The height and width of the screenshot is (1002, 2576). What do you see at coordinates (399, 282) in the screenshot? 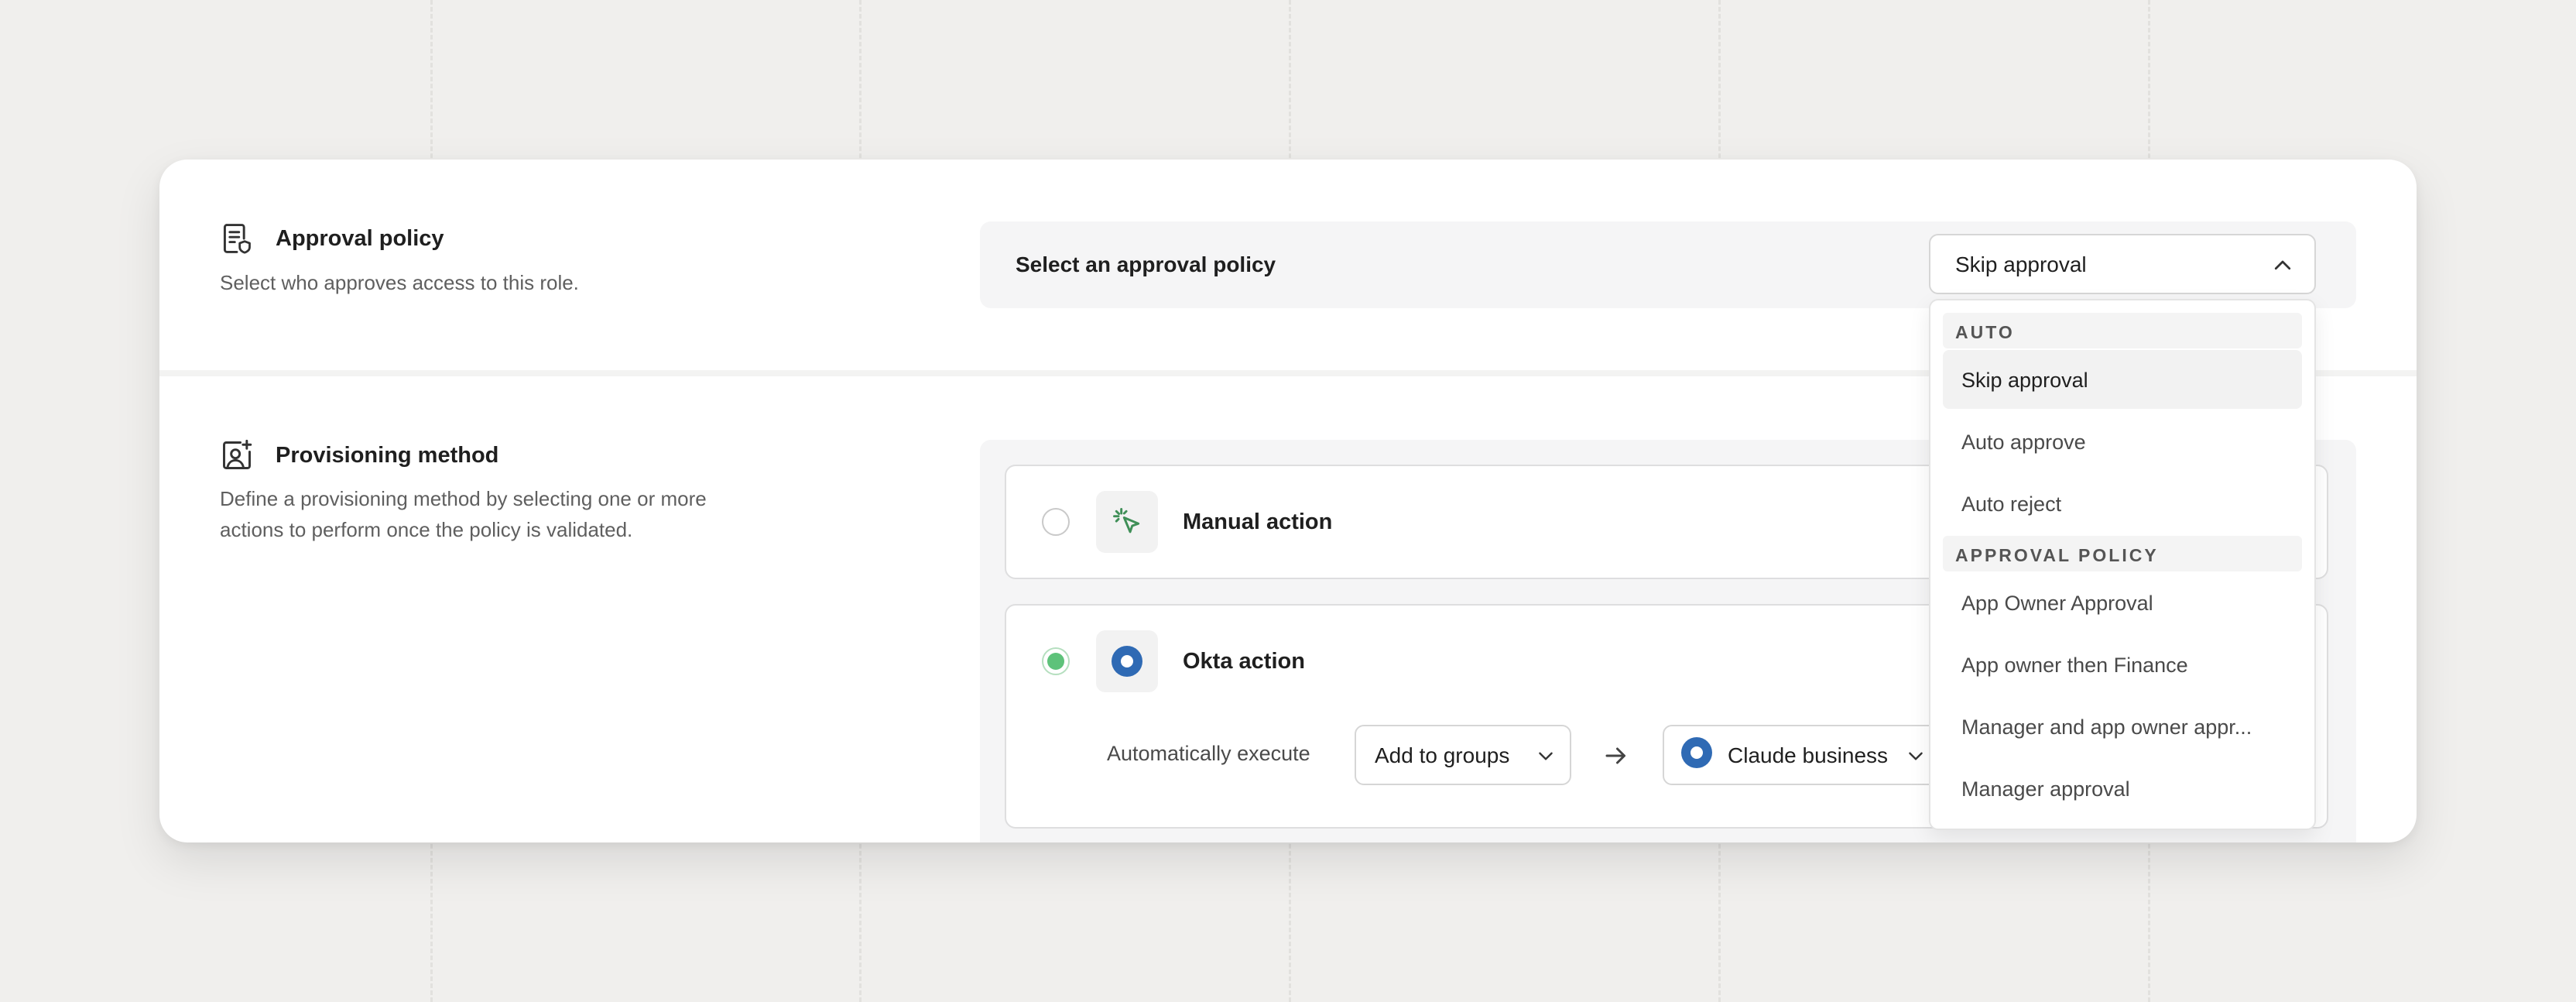
I see `approval-policy-description: Select who approves access to this role.` at bounding box center [399, 282].